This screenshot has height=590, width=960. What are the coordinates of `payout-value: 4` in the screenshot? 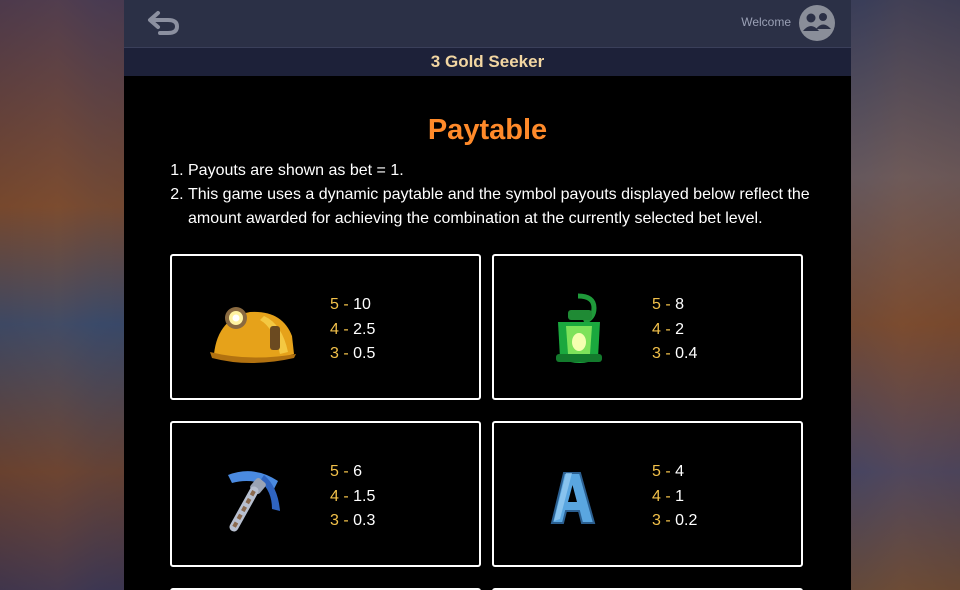 It's located at (680, 471).